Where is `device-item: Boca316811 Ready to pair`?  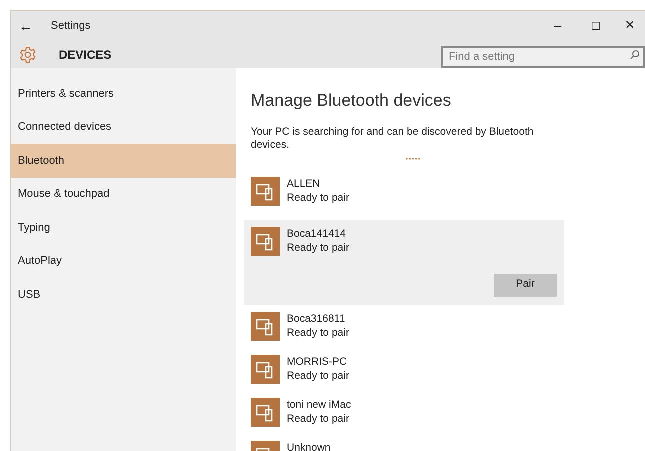
device-item: Boca316811 Ready to pair is located at coordinates (404, 333).